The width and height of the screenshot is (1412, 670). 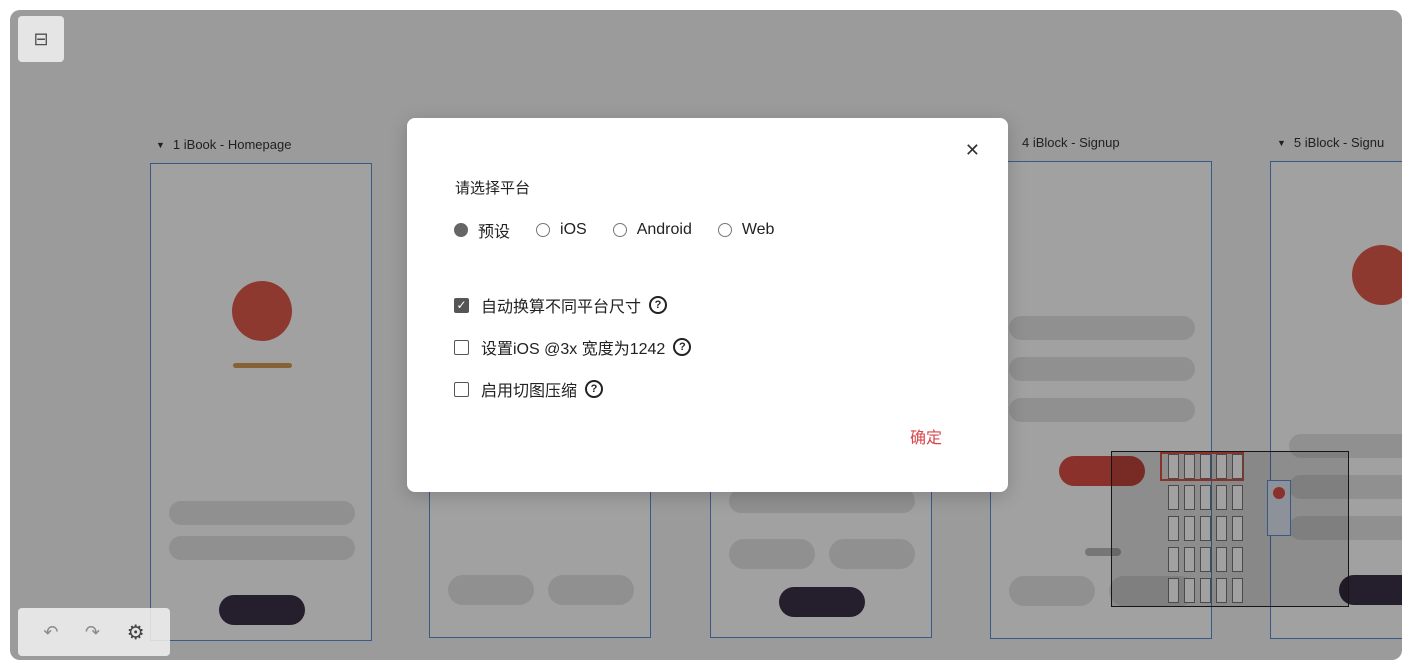 I want to click on gear-icon: ⚙, so click(x=136, y=632).